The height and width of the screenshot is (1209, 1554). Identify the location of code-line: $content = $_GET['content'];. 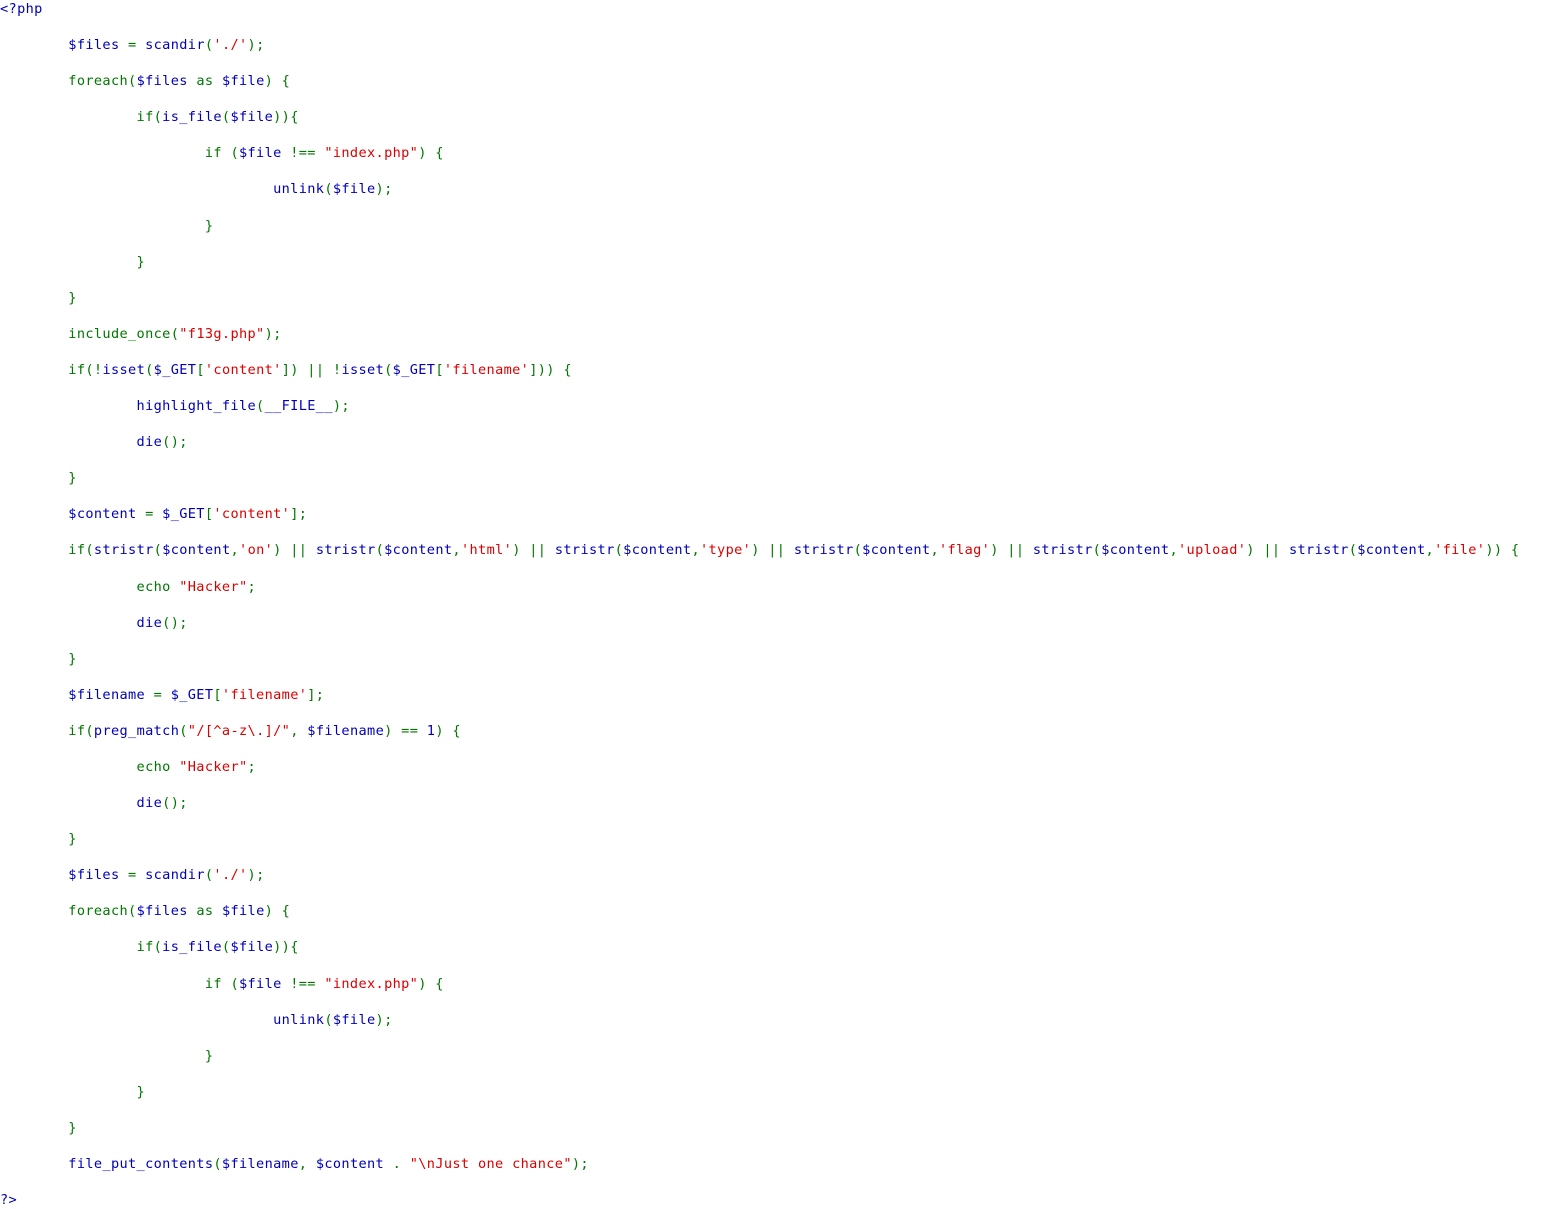
(777, 514).